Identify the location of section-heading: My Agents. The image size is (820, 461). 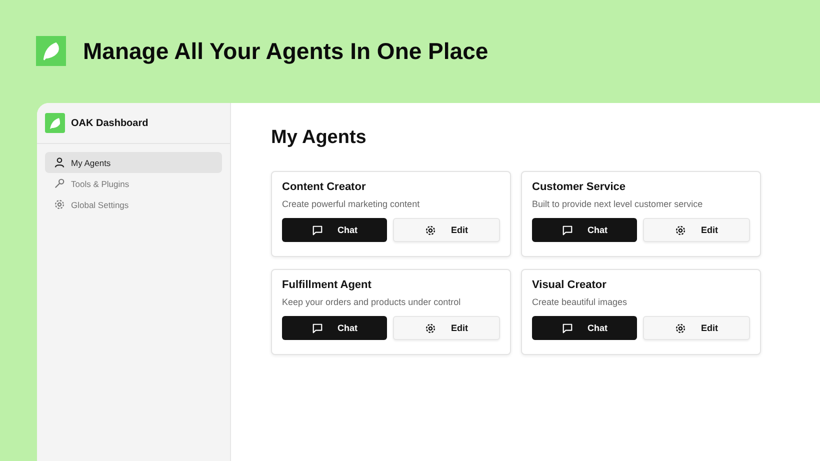
(319, 138).